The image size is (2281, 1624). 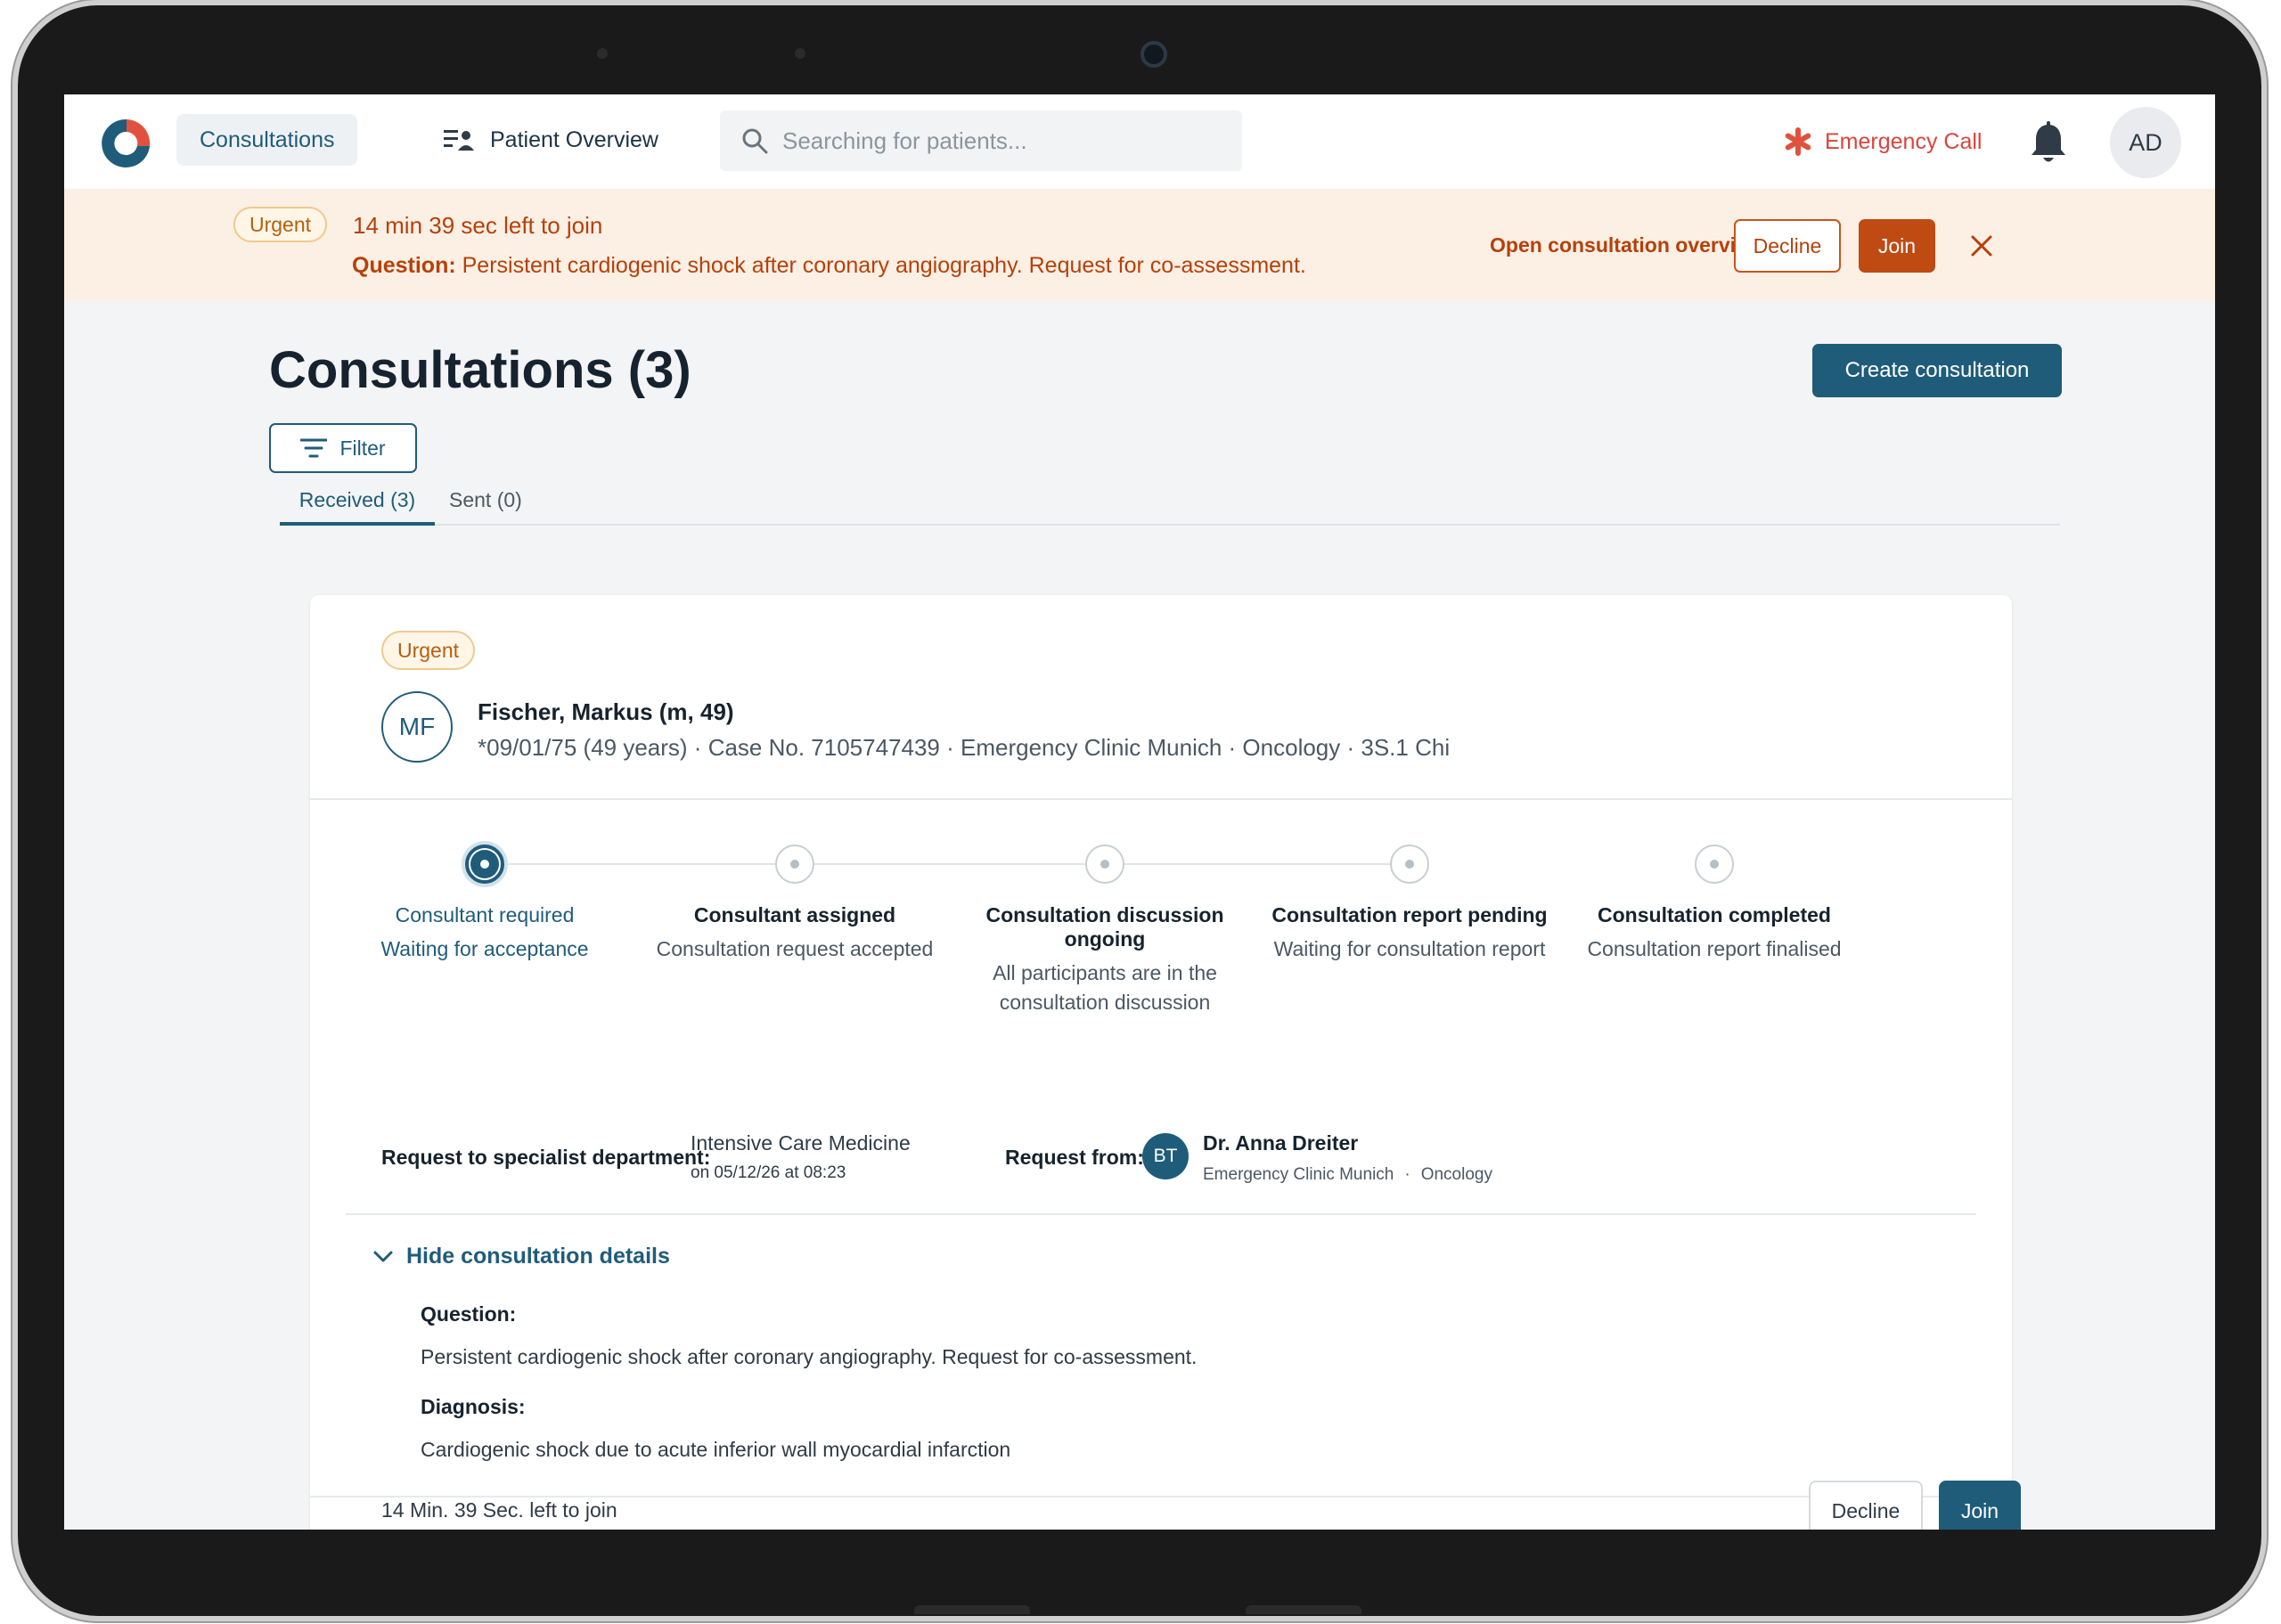 What do you see at coordinates (484, 948) in the screenshot?
I see `step-subtitle: Waiting for acceptance` at bounding box center [484, 948].